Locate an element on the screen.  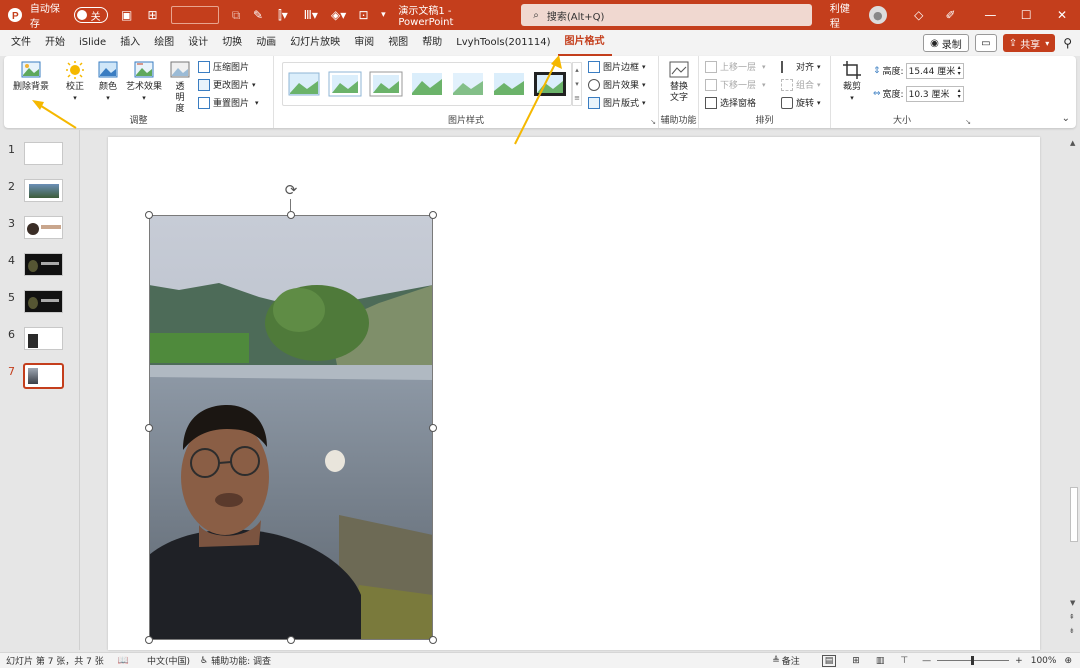
resize-handle-bottom-right is located at coordinates (433, 640).